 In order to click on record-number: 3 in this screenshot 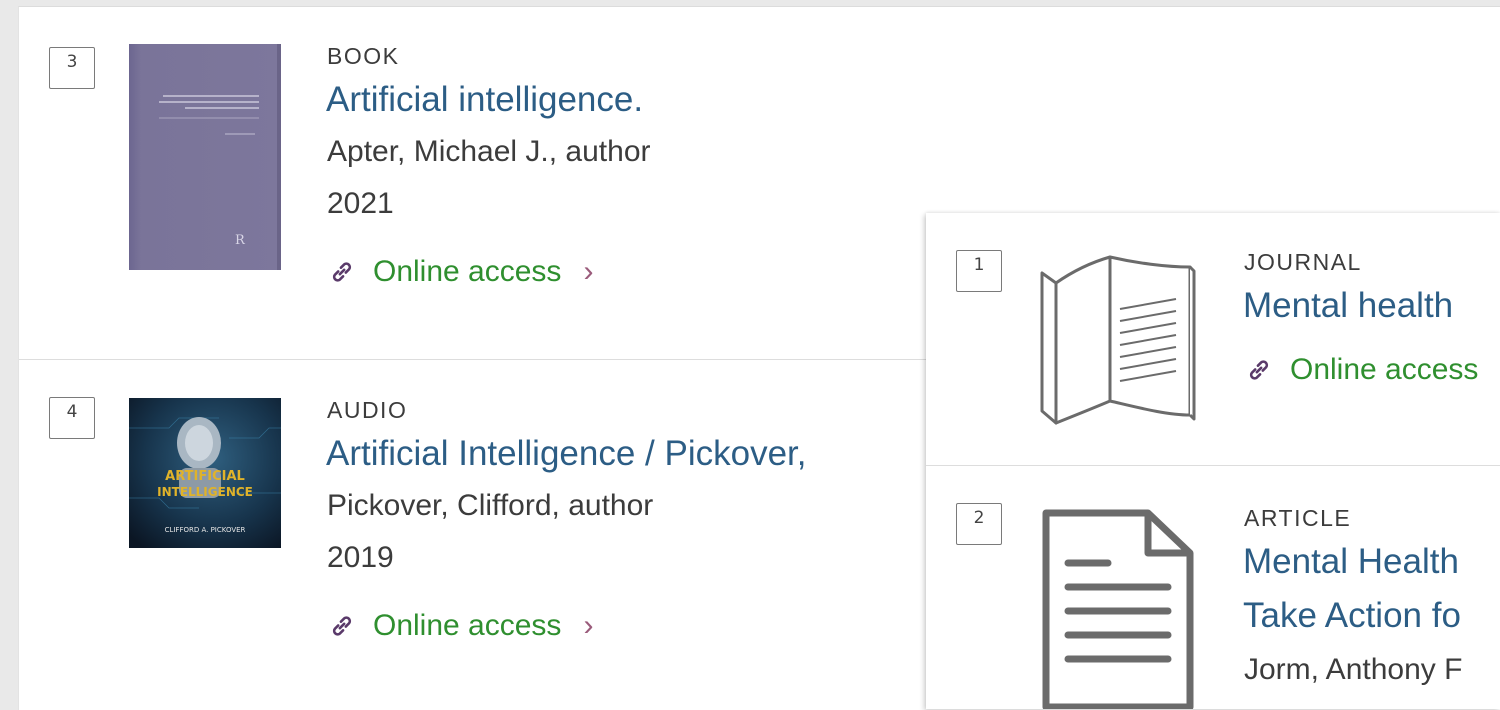, I will do `click(72, 68)`.